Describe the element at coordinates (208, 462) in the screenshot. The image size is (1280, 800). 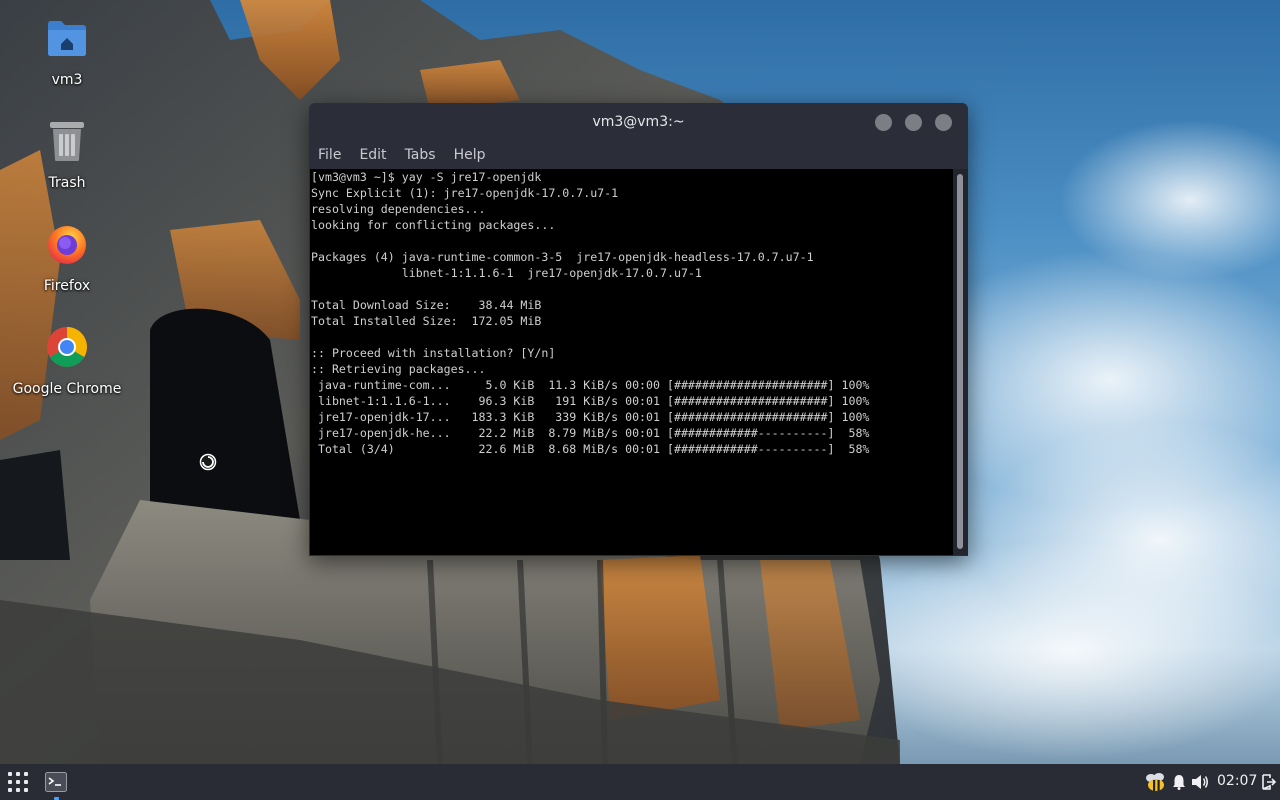
I see `busy-cursor-icon` at that location.